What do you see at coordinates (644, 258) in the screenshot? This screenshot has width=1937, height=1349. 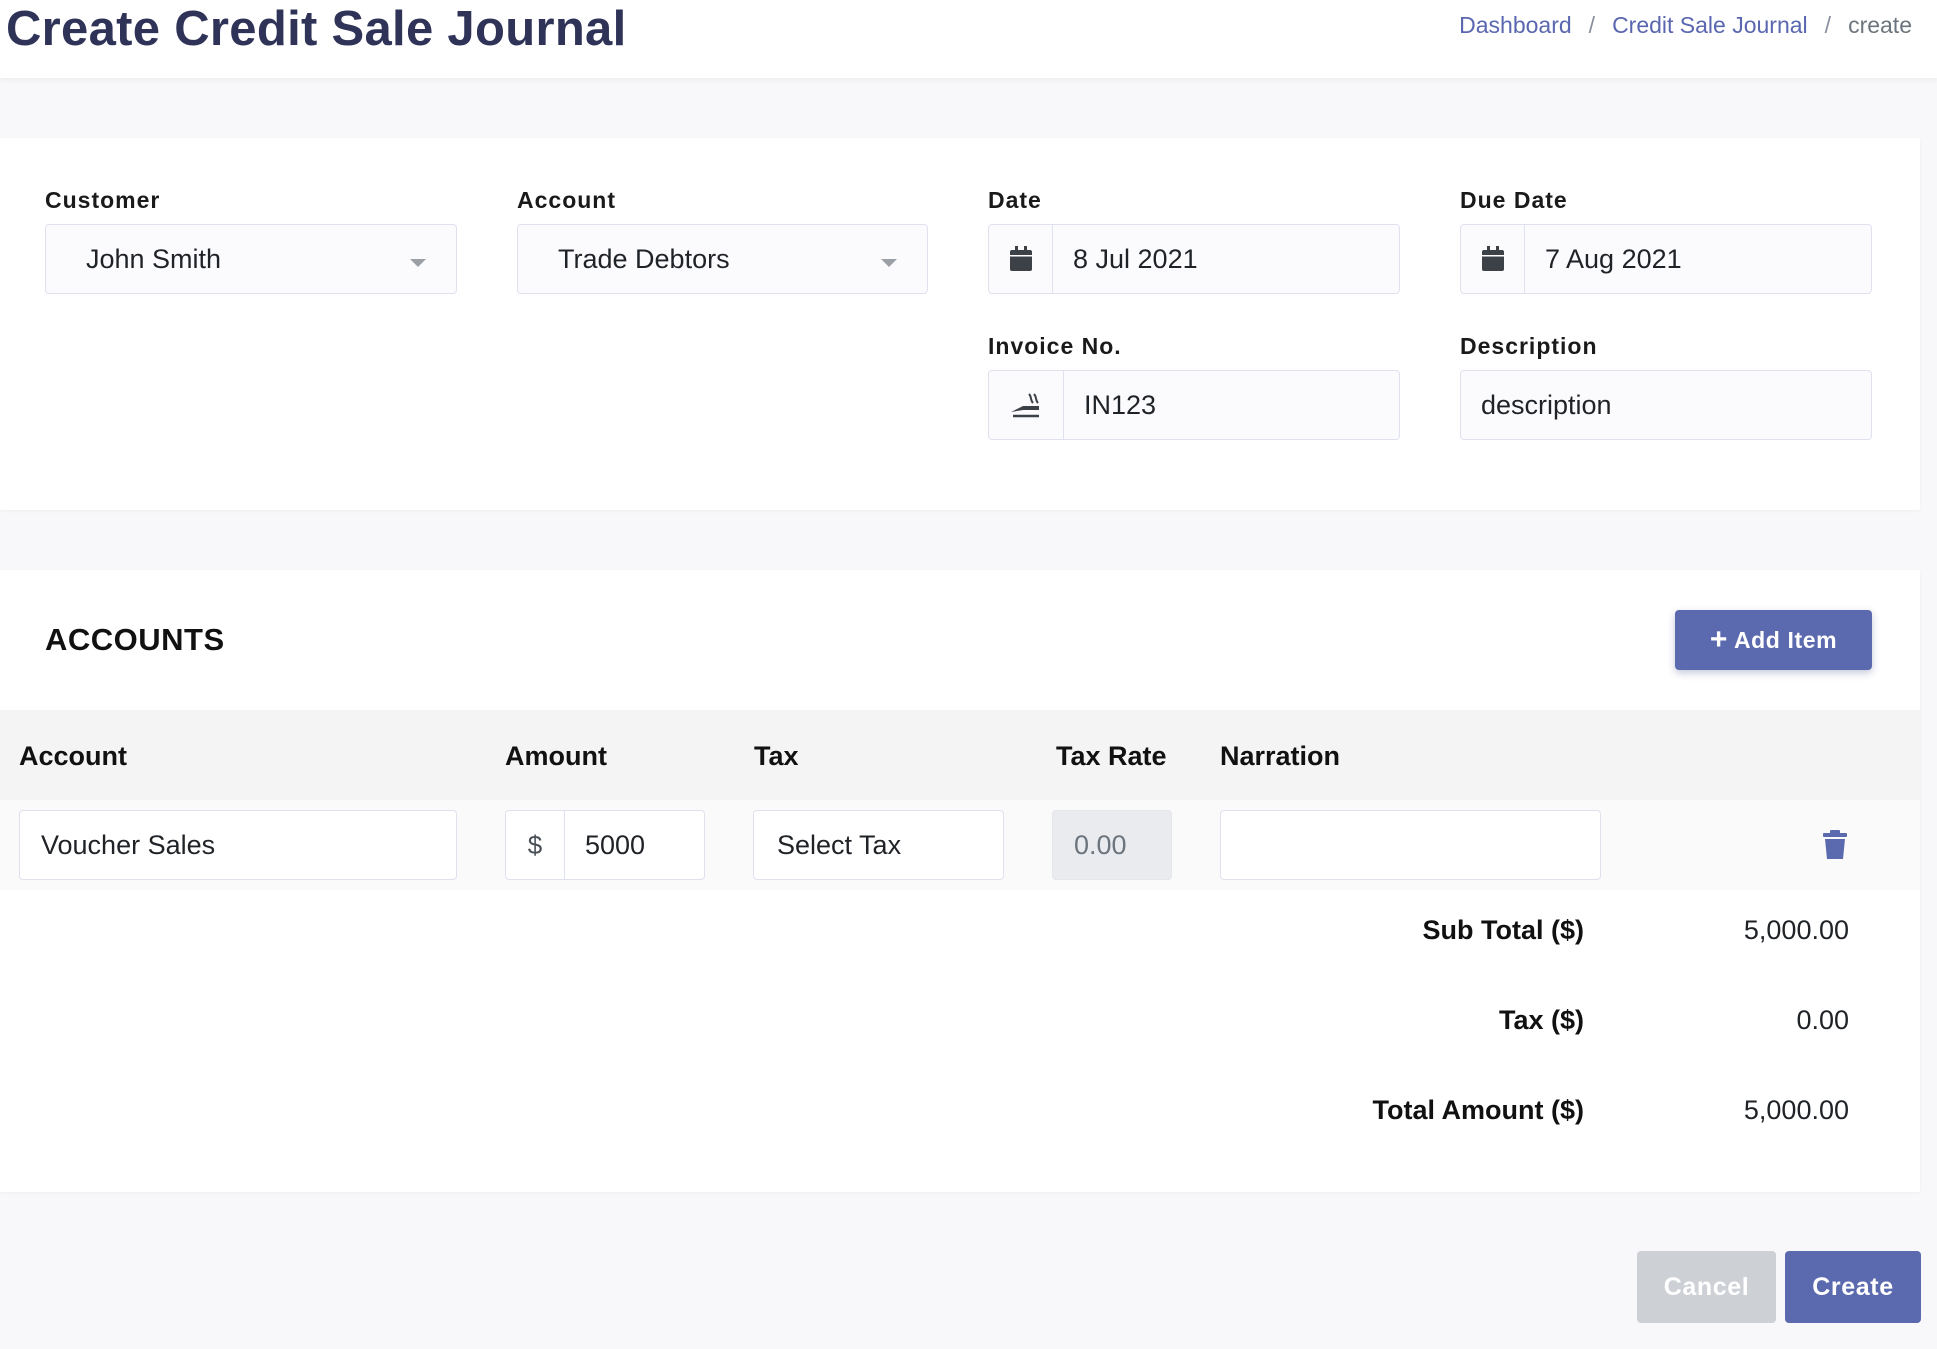 I see `account-value: Trade Debtors` at bounding box center [644, 258].